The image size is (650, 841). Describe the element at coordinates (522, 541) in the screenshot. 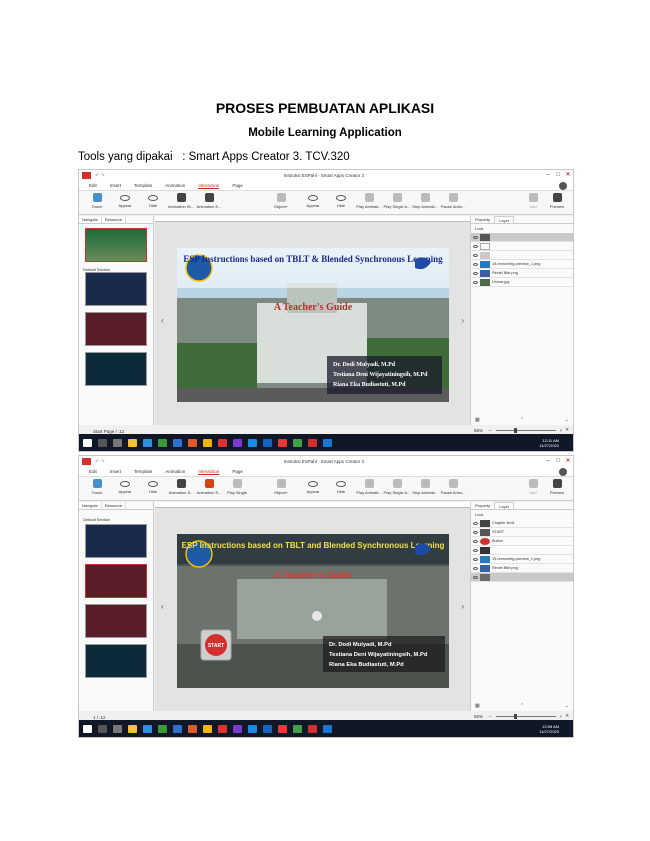

I see `layer-row: Button` at that location.